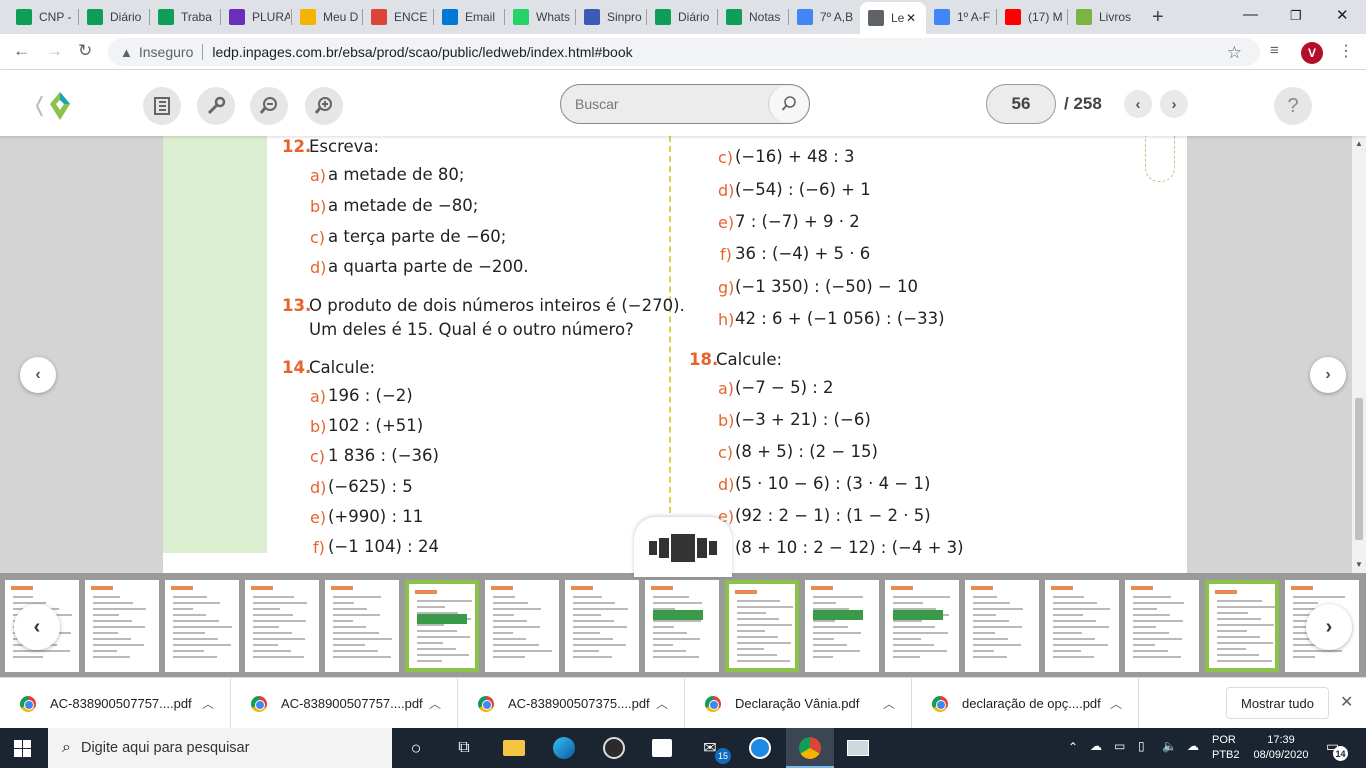 The image size is (1366, 768). I want to click on browser-tab: (17) M, so click(1031, 17).